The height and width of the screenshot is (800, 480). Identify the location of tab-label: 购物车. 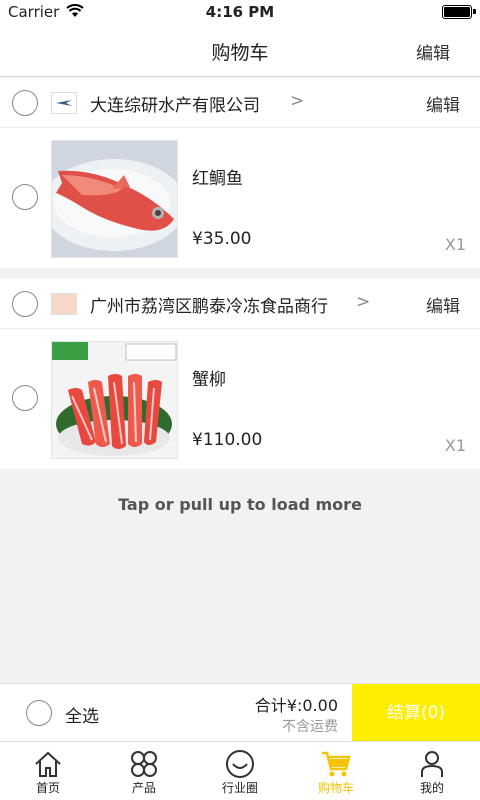
(335, 788).